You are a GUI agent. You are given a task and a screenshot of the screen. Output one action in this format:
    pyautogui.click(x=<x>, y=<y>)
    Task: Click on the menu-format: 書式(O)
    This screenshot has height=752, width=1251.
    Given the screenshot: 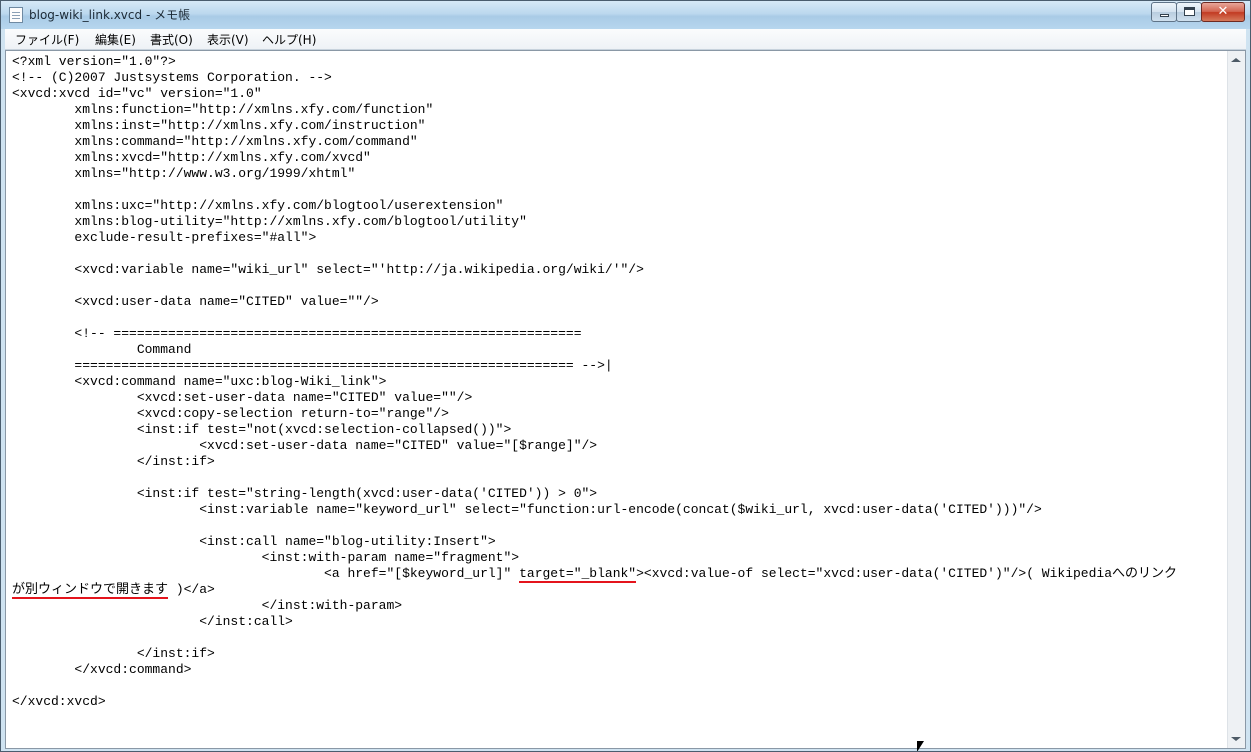 What is the action you would take?
    pyautogui.click(x=171, y=39)
    